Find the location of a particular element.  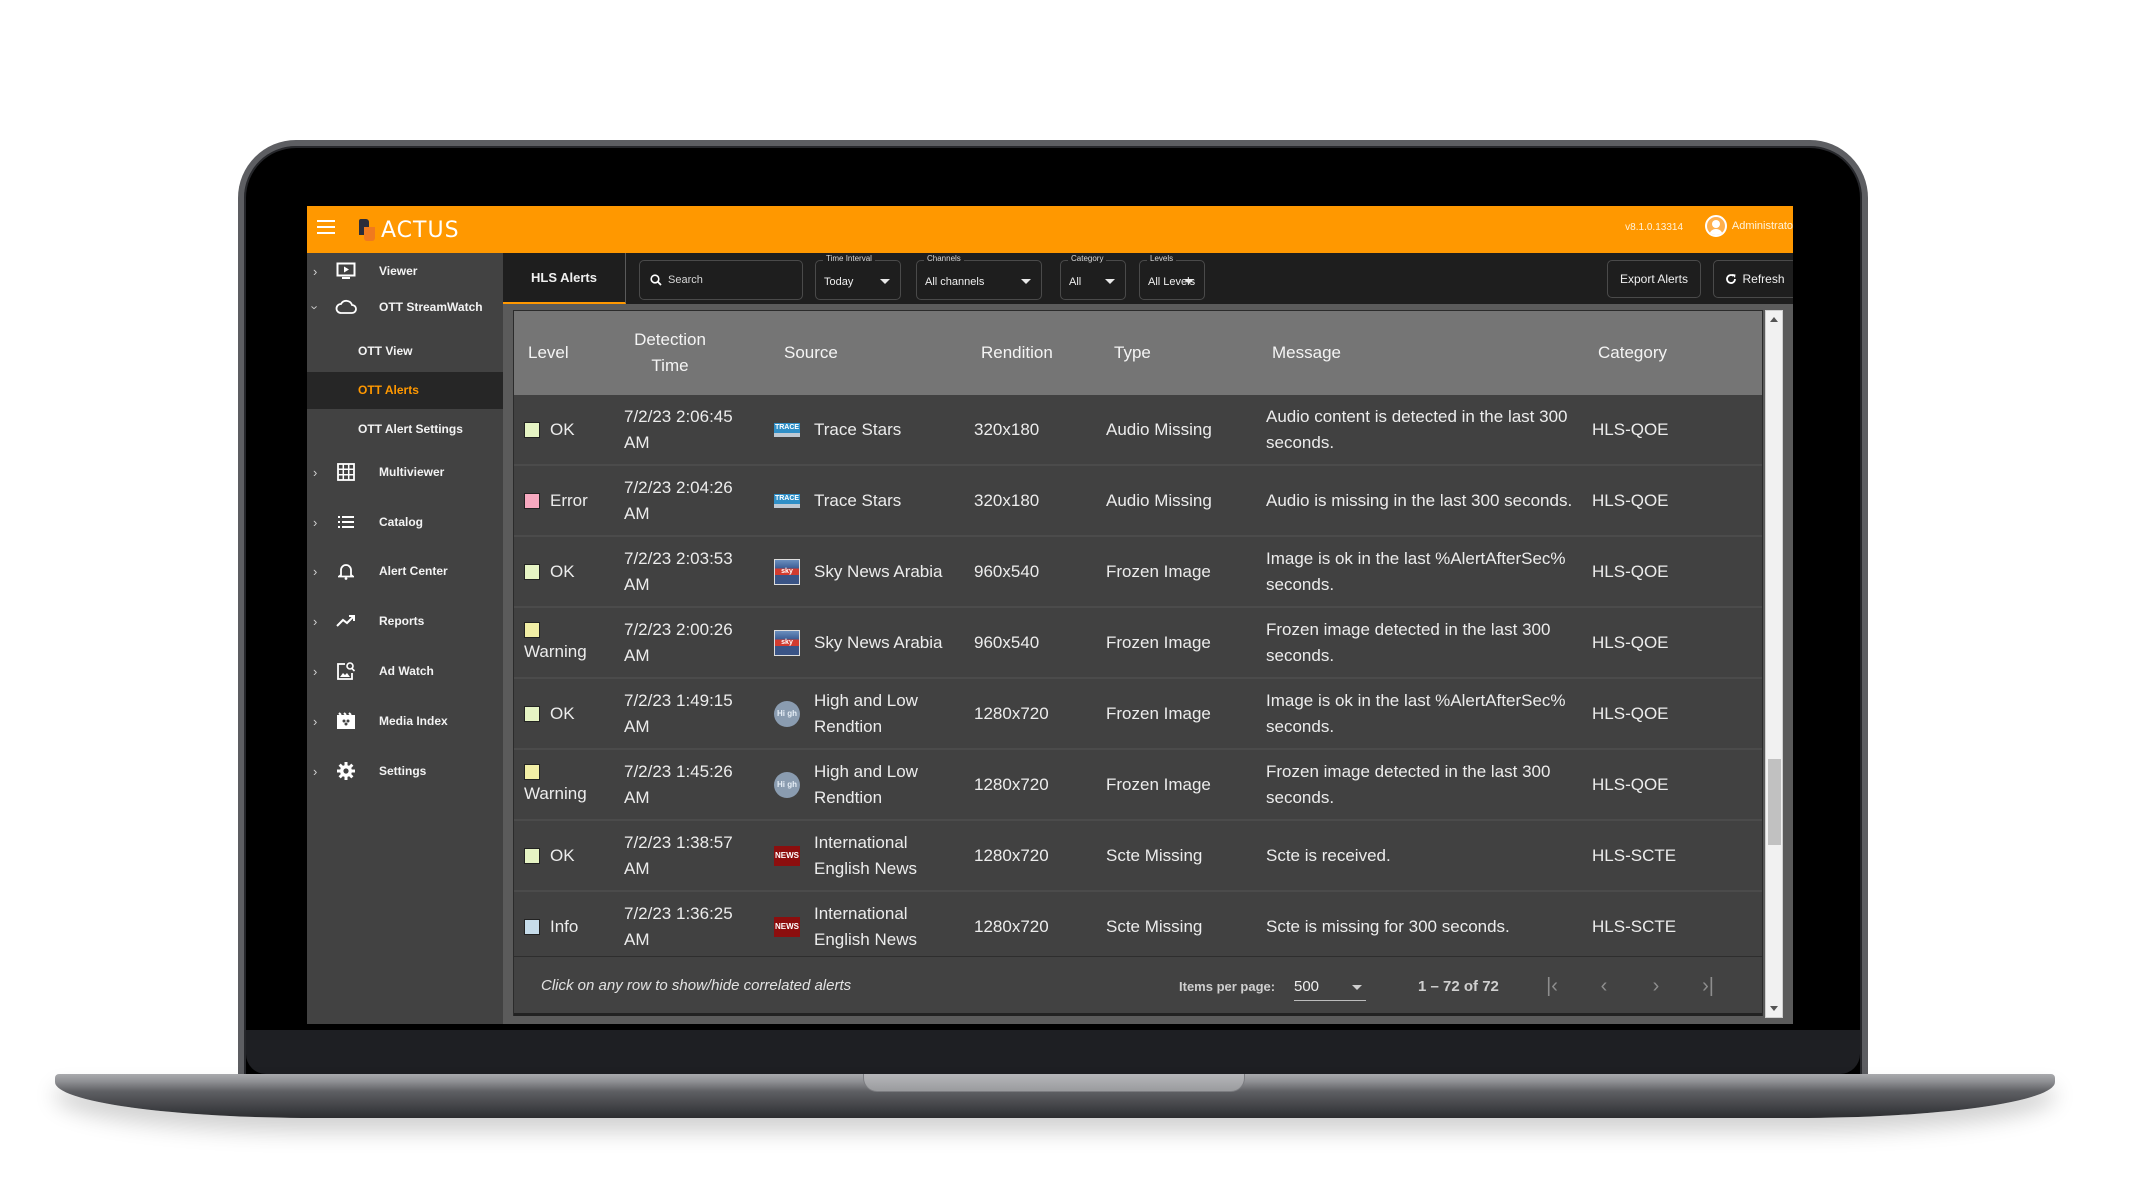

first-page-button: |‹ is located at coordinates (1552, 986).